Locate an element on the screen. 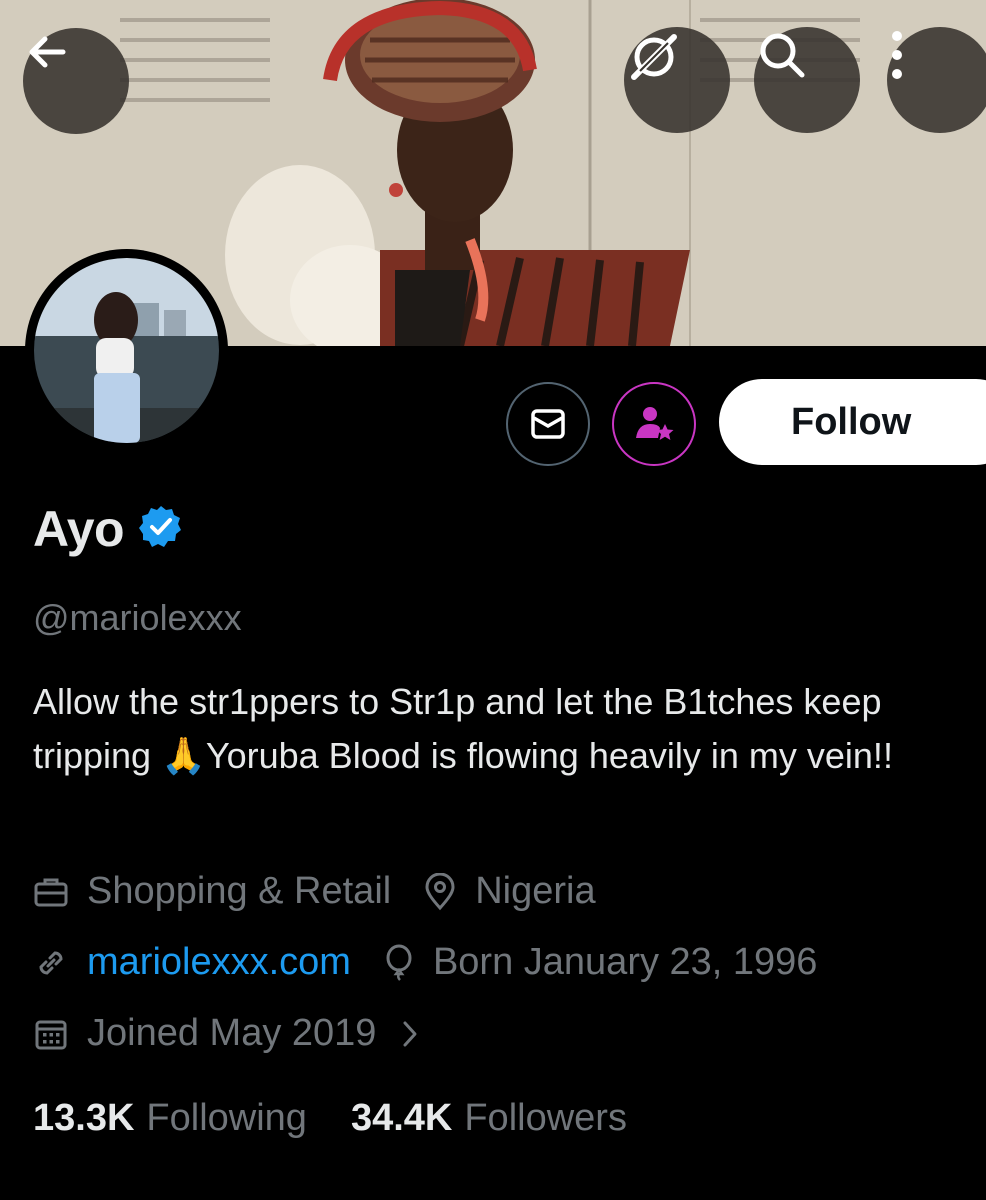 The width and height of the screenshot is (986, 1200). followers-label: Followers is located at coordinates (545, 1118).